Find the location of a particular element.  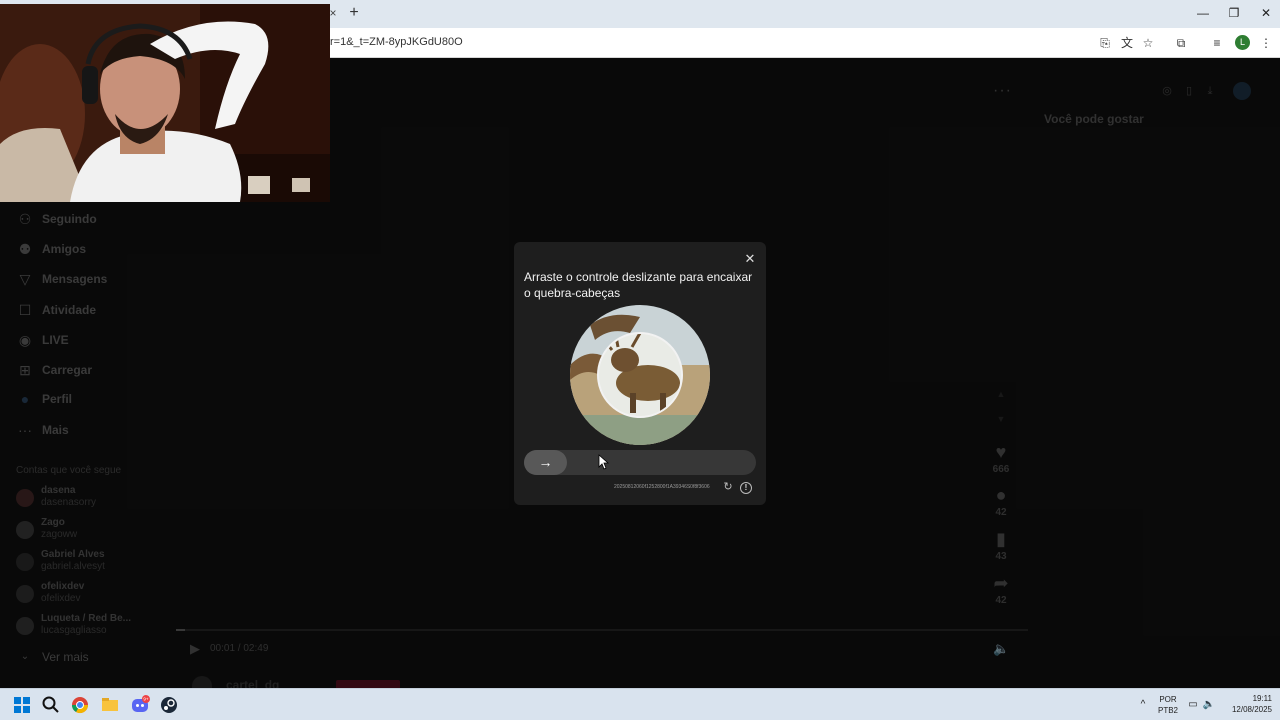

menu-kebab-icon: ⋮ is located at coordinates (1266, 43).